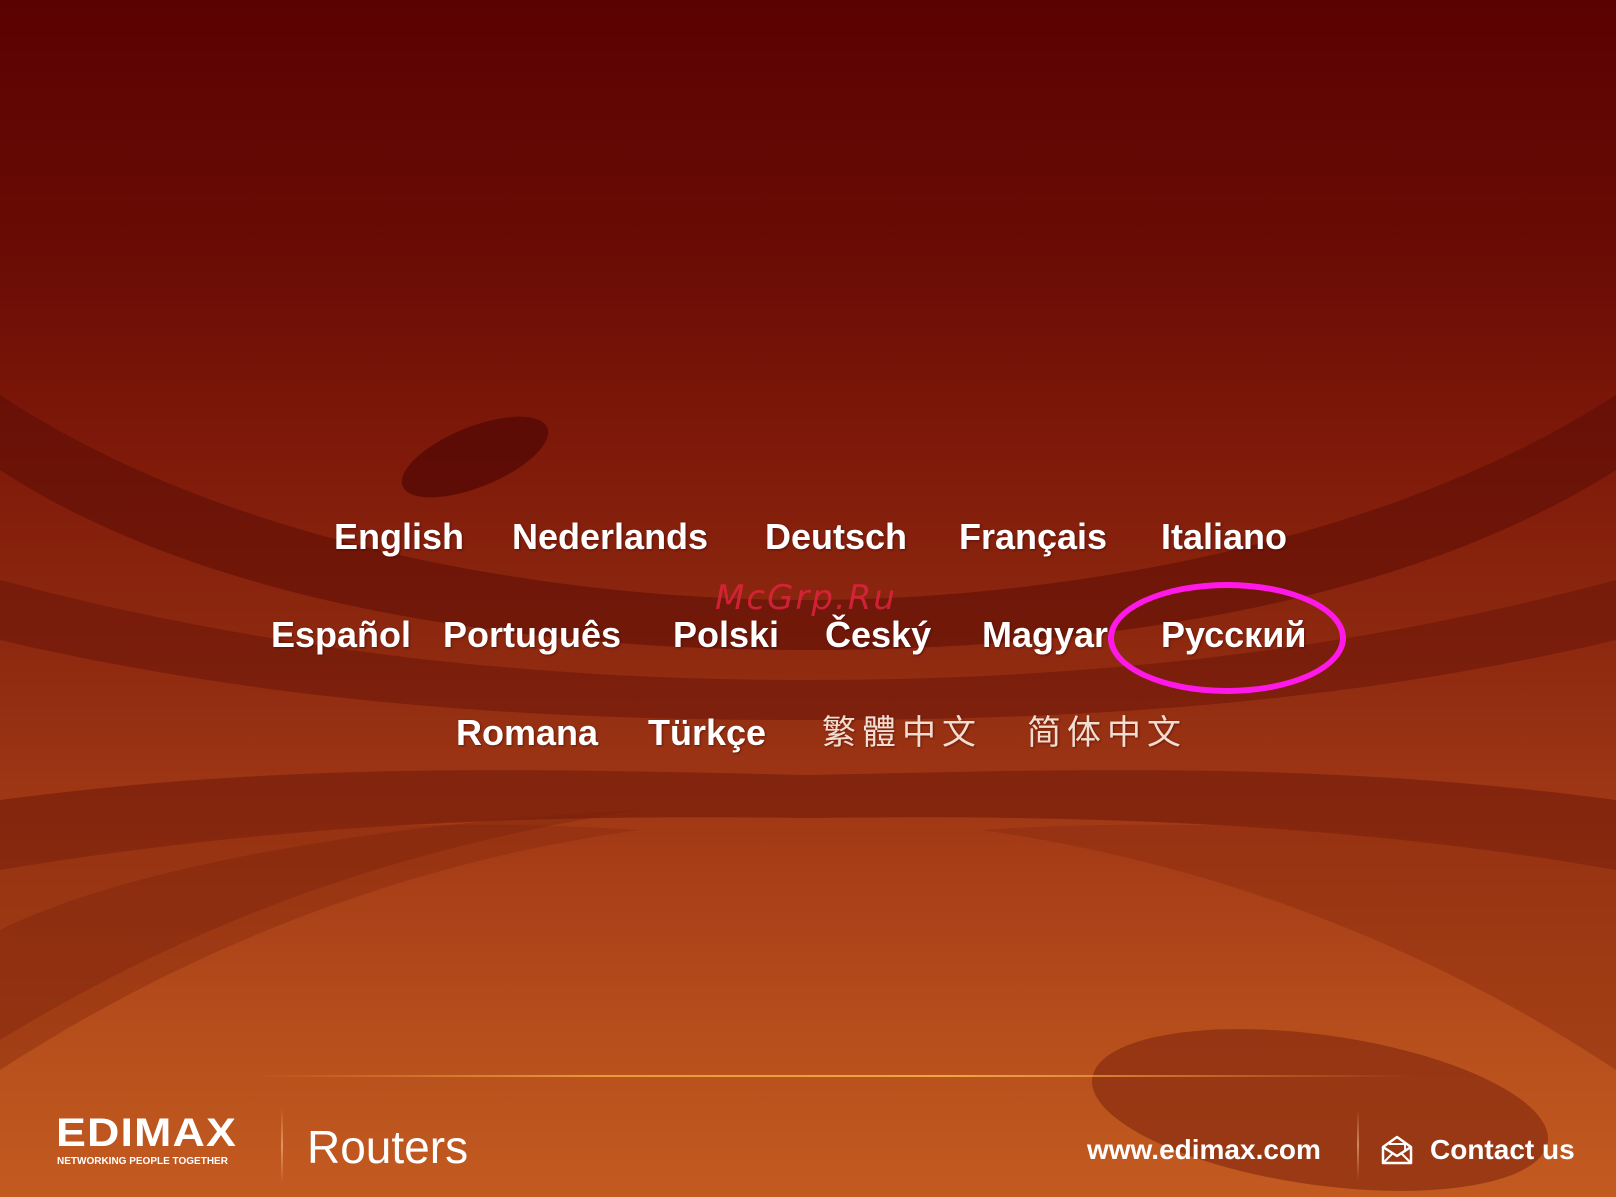 The image size is (1616, 1197). What do you see at coordinates (1204, 1150) in the screenshot?
I see `website-link: www.edimax.com` at bounding box center [1204, 1150].